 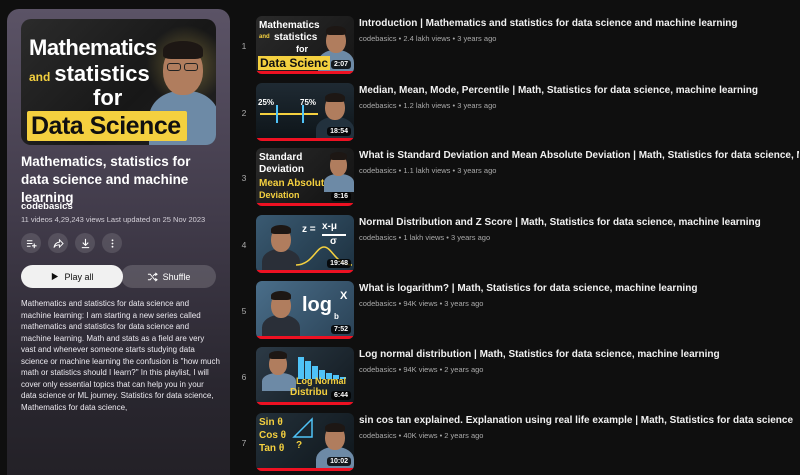 What do you see at coordinates (336, 316) in the screenshot?
I see `thumb-text: b` at bounding box center [336, 316].